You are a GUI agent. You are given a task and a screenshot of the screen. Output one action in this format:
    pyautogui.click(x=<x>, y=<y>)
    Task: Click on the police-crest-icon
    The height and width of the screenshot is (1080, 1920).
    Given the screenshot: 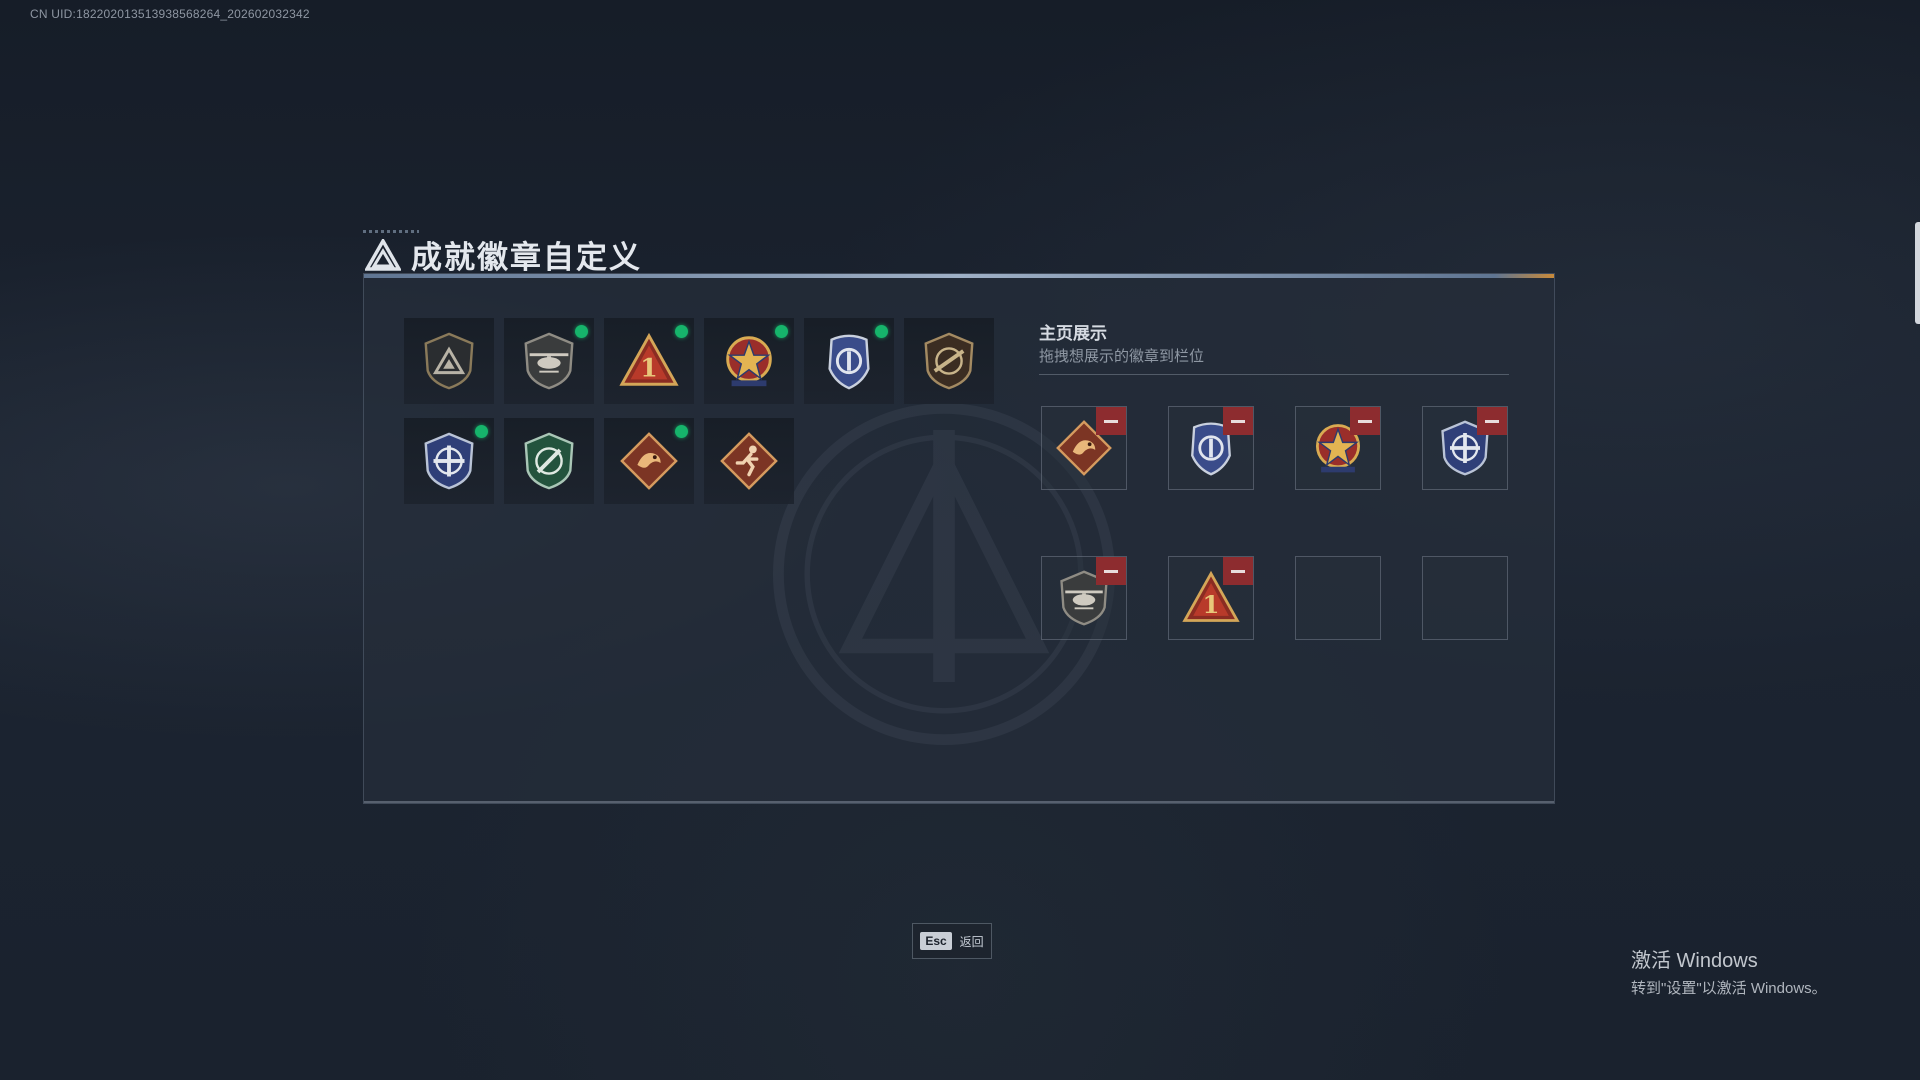 What is the action you would take?
    pyautogui.click(x=849, y=362)
    